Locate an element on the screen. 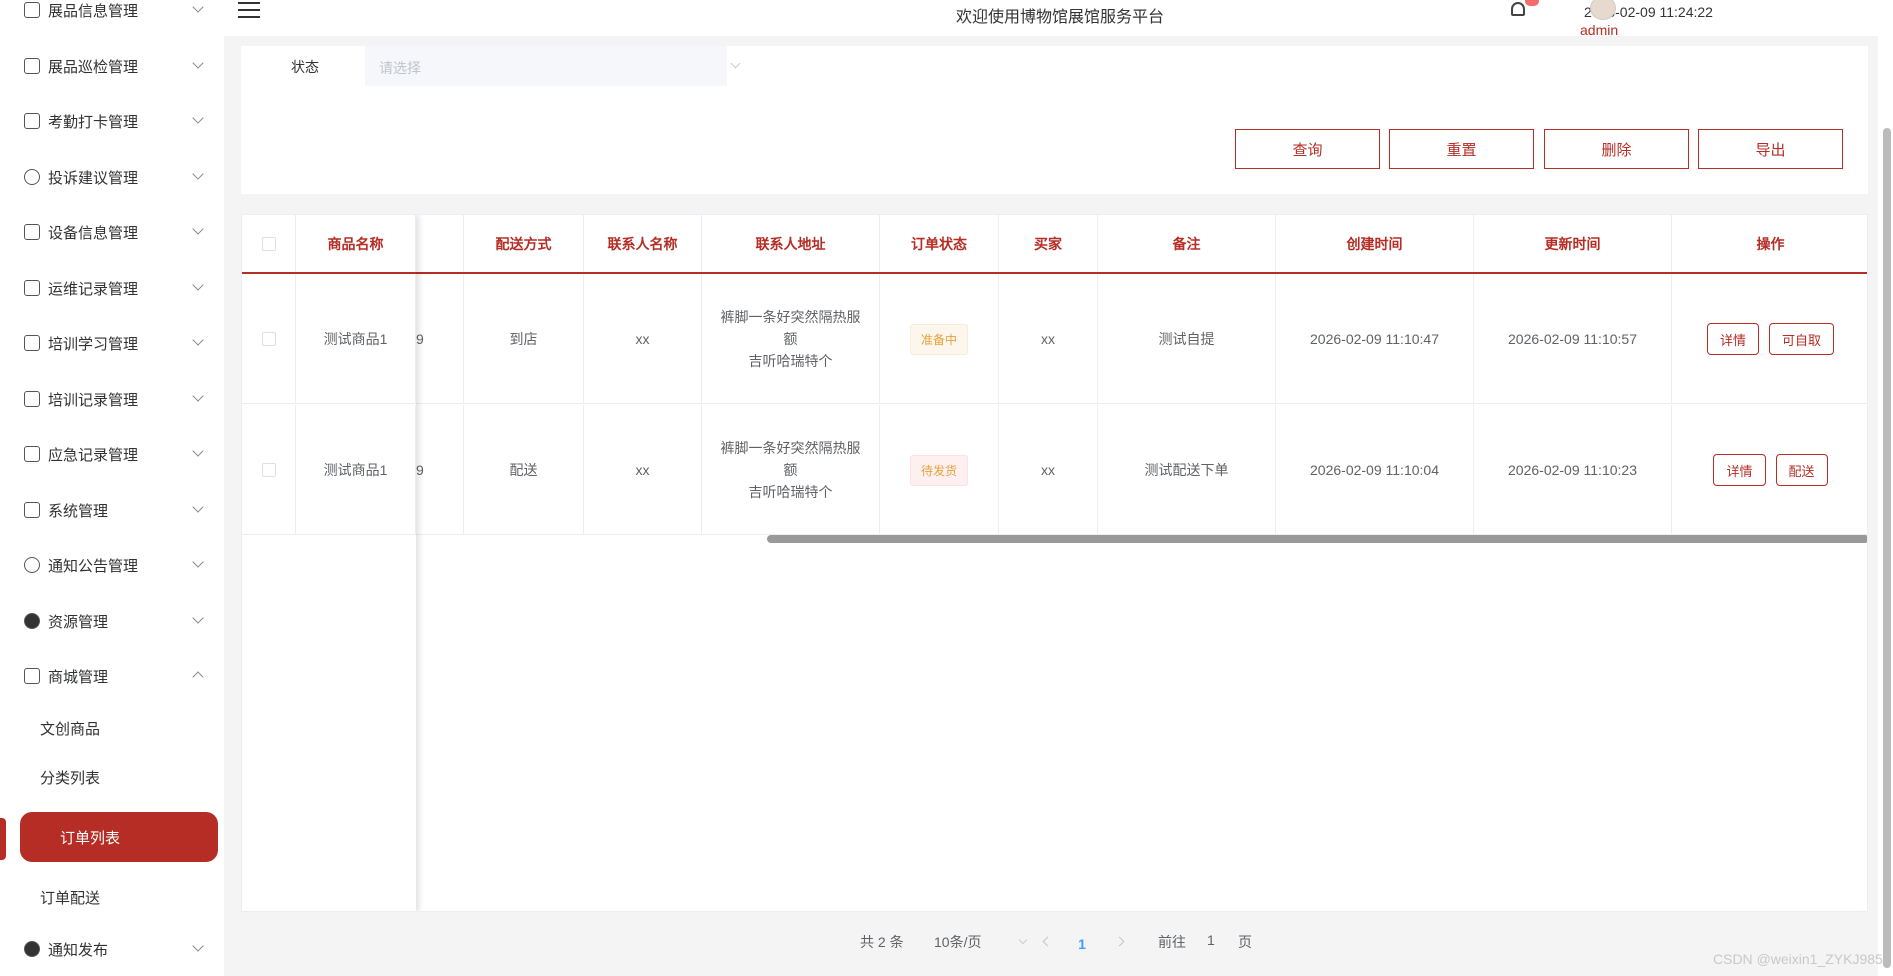 Image resolution: width=1893 pixels, height=976 pixels. sidebar-item-resources: 资源管理 is located at coordinates (112, 621).